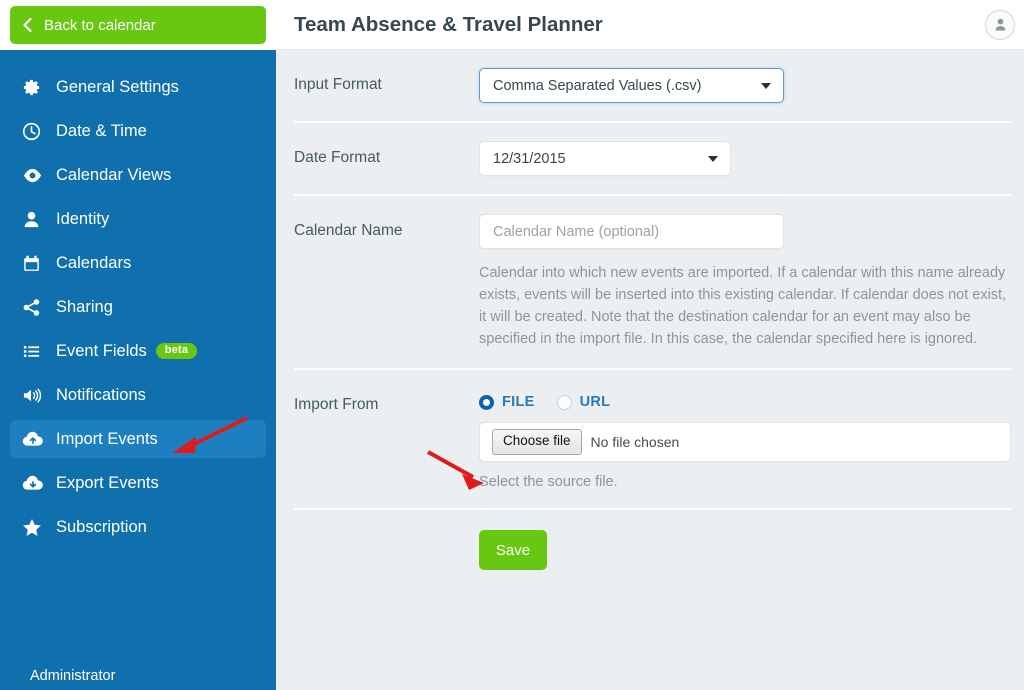  I want to click on calendar-name-label: Calendar Name, so click(348, 230).